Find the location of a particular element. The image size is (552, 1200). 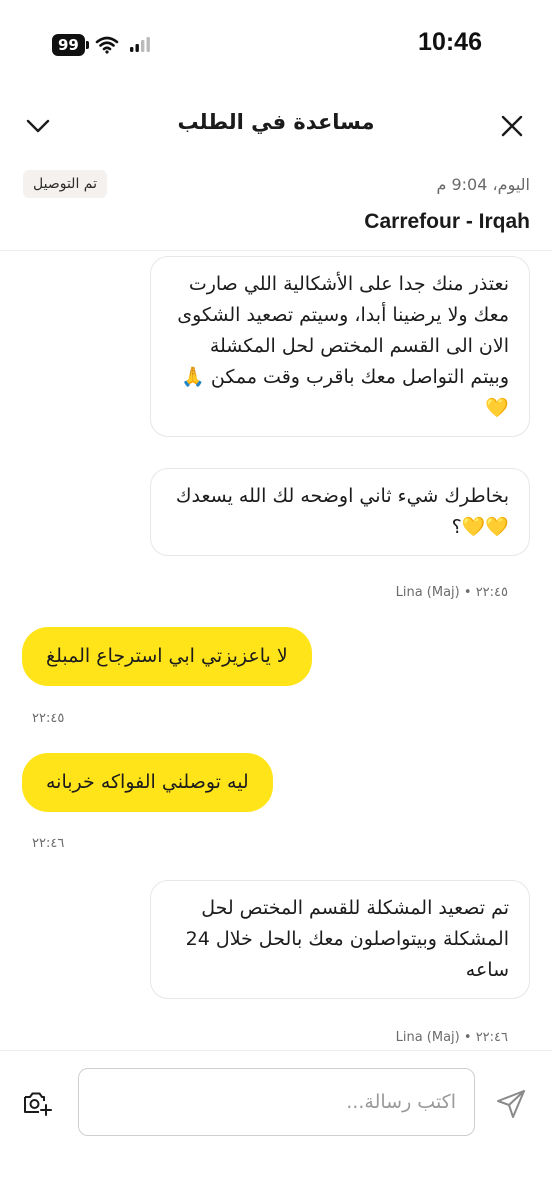

agent-message: بخاطرك شيء ثاني اوضحه لك الله يسعدك 💛💛؟ is located at coordinates (340, 512).